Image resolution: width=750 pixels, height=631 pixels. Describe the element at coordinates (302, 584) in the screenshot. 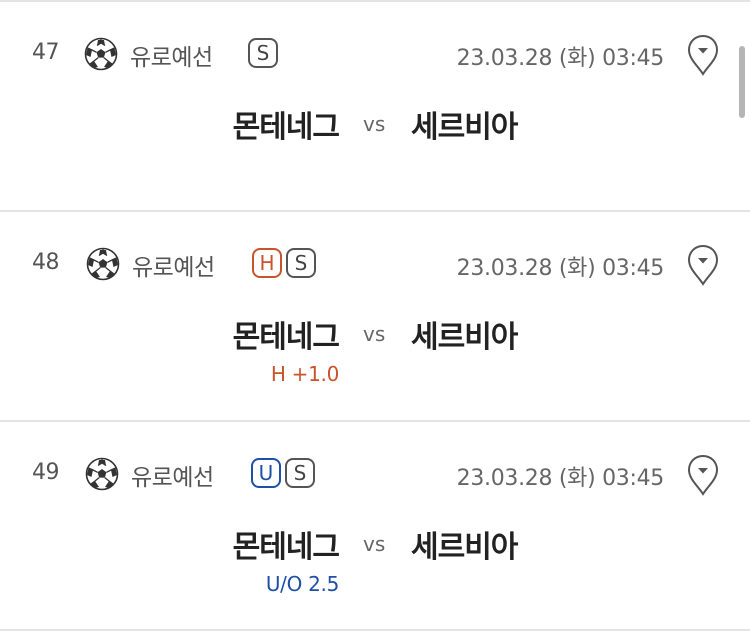

I see `under-over-value: U/O 2.5` at that location.